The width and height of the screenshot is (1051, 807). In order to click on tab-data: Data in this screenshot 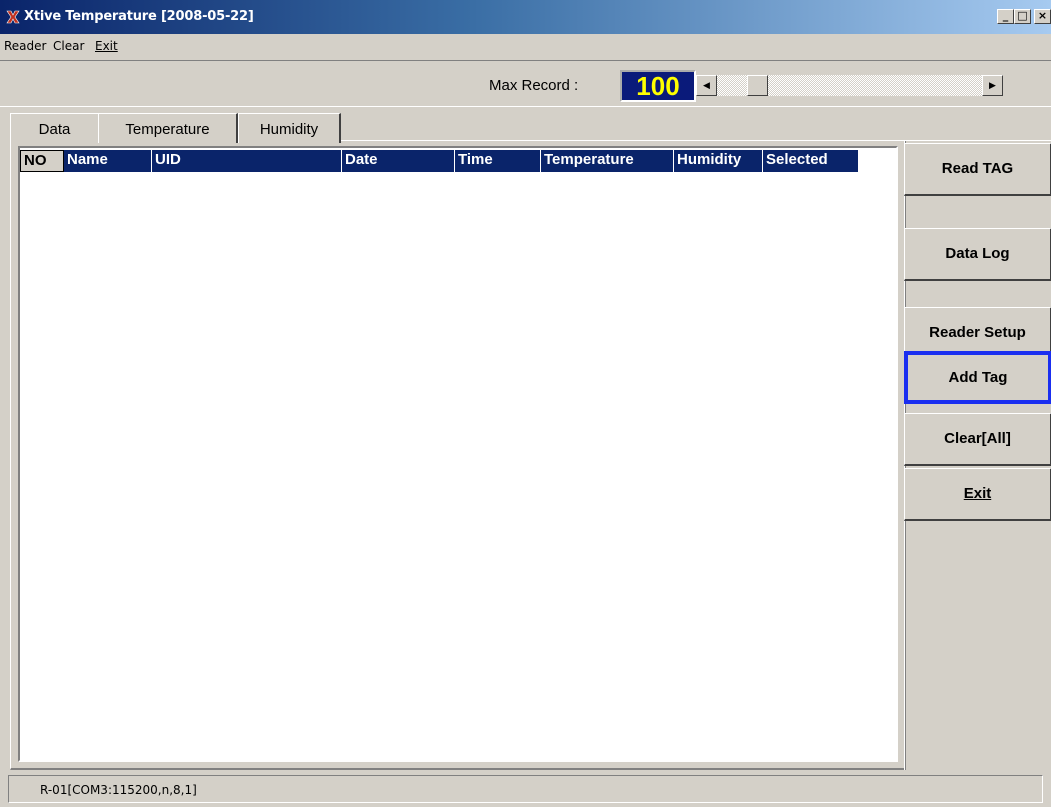, I will do `click(54, 128)`.